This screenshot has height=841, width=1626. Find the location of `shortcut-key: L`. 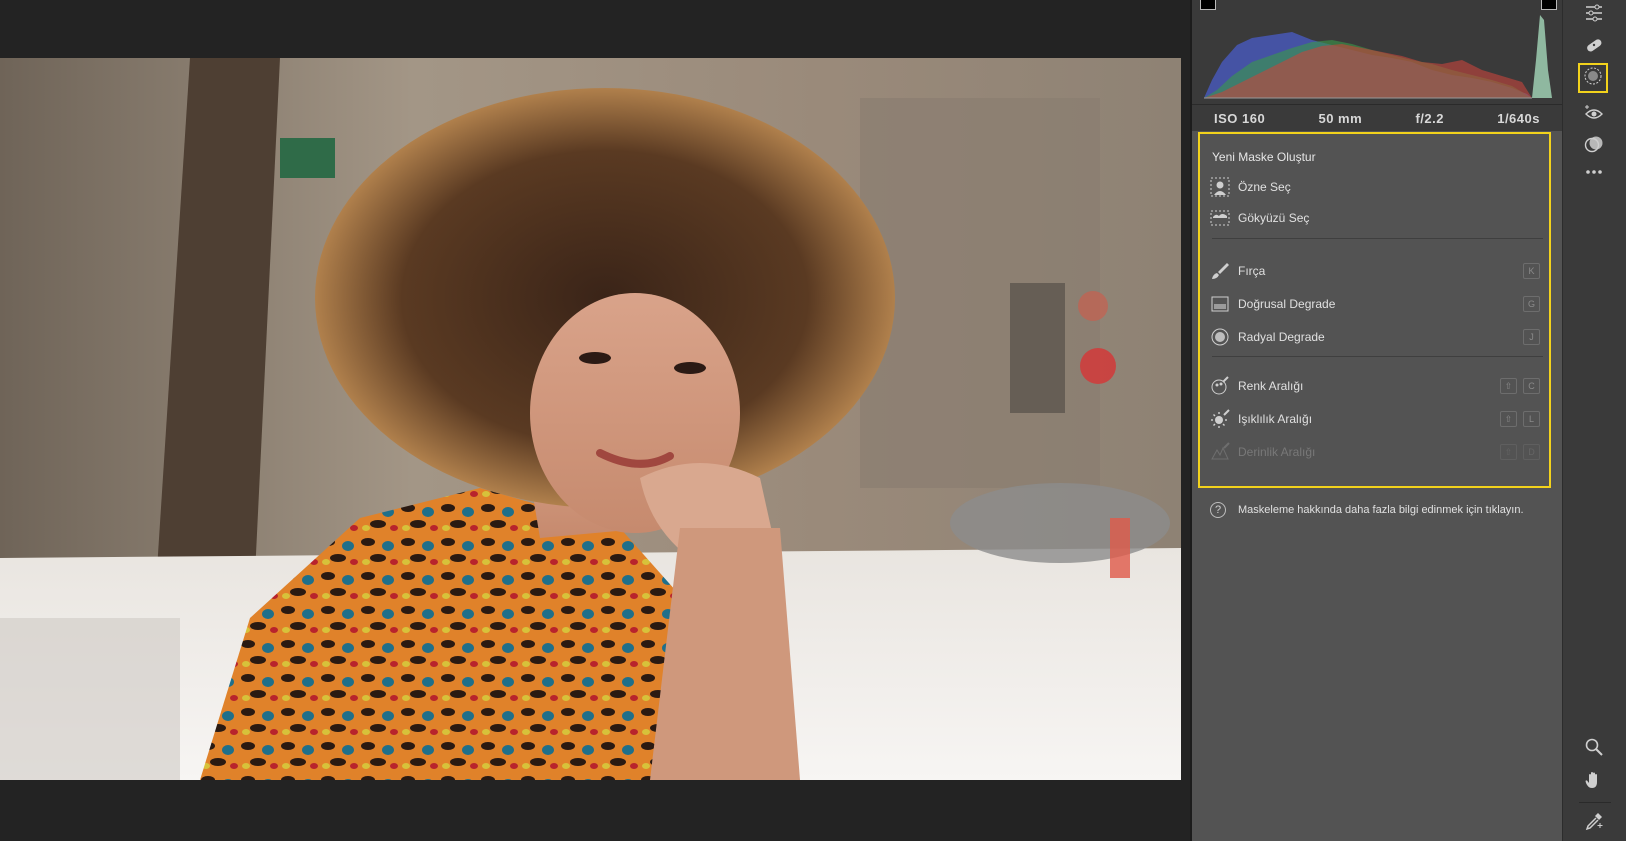

shortcut-key: L is located at coordinates (1531, 419).